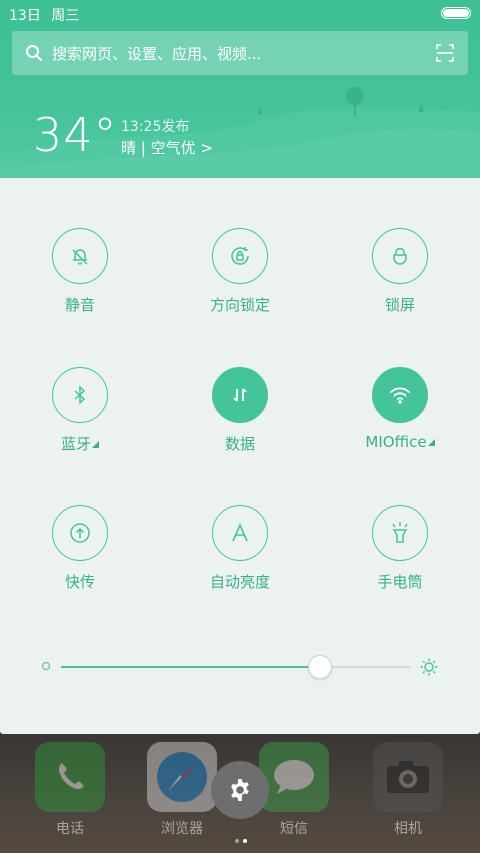 This screenshot has height=853, width=480. I want to click on temperature: 34°, so click(75, 135).